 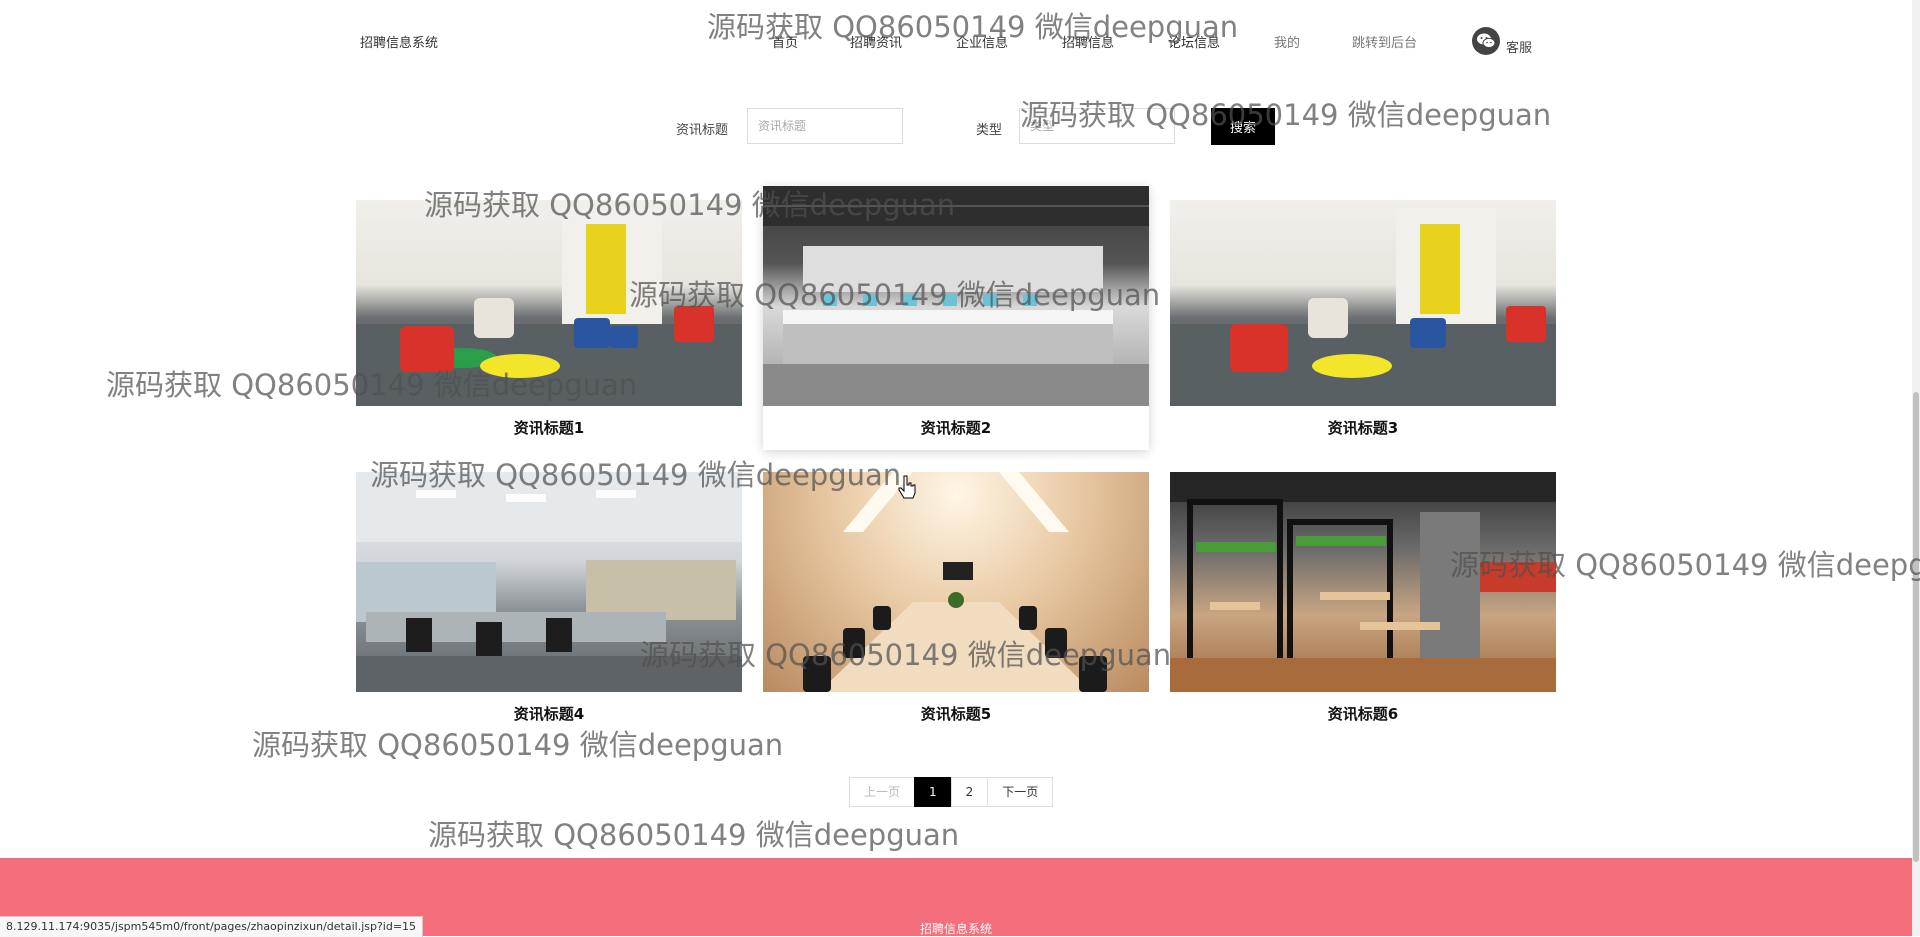 What do you see at coordinates (1097, 126) in the screenshot?
I see `type-search-input` at bounding box center [1097, 126].